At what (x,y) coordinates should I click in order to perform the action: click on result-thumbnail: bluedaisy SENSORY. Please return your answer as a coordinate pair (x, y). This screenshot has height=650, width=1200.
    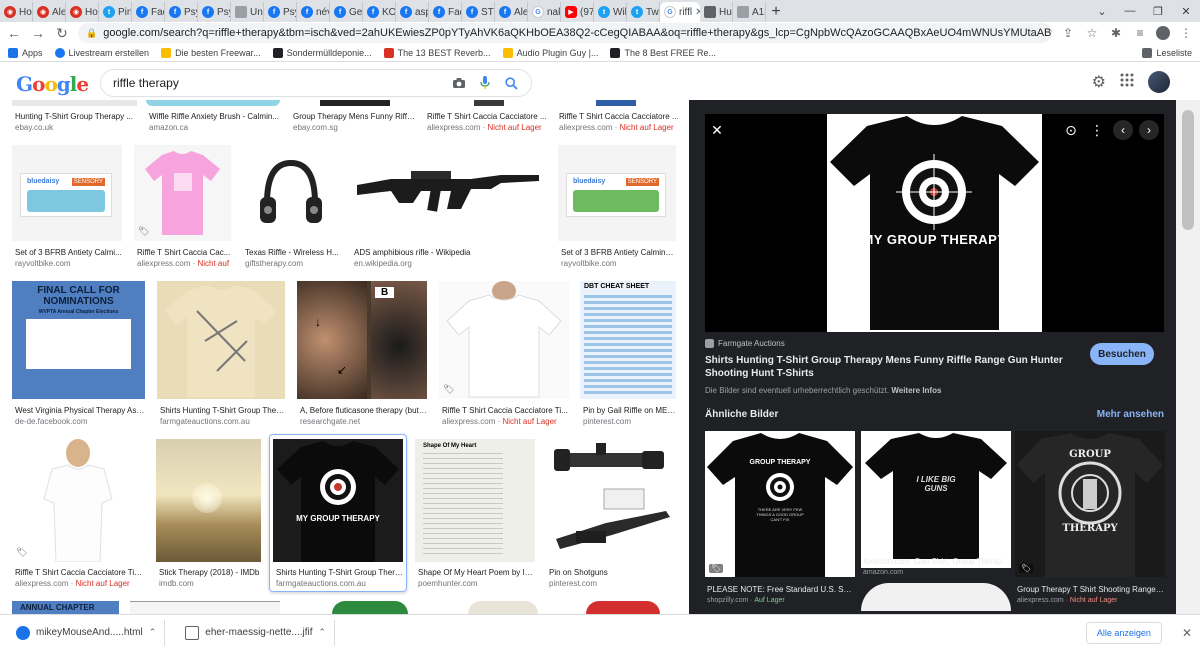
    Looking at the image, I should click on (67, 193).